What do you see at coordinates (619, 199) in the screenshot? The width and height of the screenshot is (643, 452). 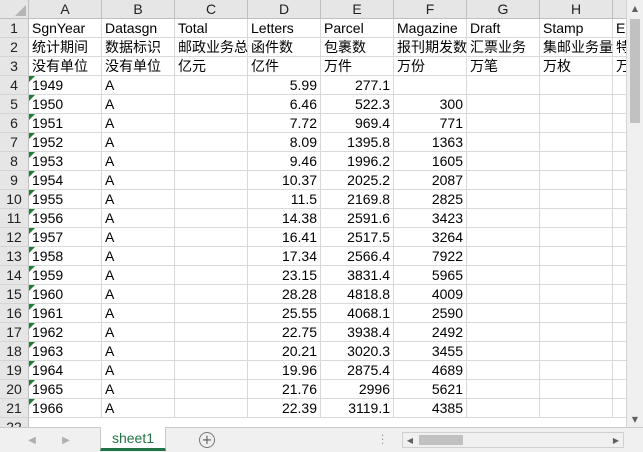 I see `cell-i10` at bounding box center [619, 199].